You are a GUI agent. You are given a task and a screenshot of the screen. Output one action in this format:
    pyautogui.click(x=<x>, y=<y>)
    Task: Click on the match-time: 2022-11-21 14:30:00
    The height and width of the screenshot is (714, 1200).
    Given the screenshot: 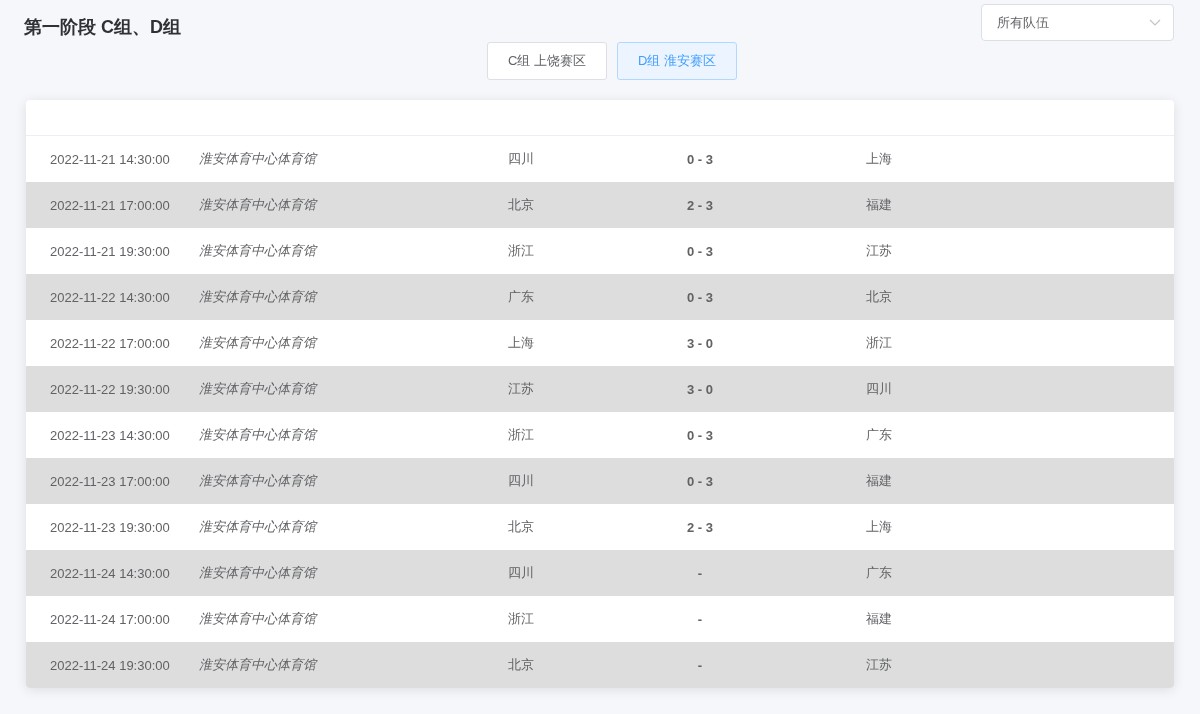 What is the action you would take?
    pyautogui.click(x=110, y=159)
    